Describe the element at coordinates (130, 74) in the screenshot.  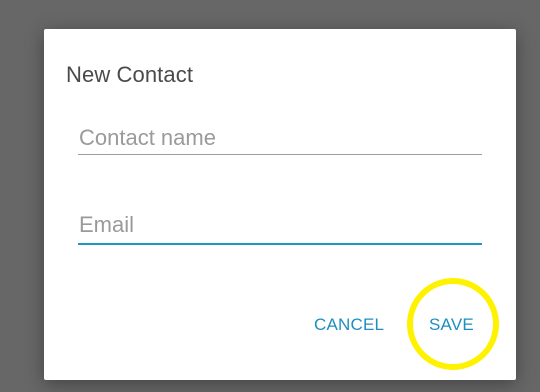
I see `dialog-title: New Contact` at that location.